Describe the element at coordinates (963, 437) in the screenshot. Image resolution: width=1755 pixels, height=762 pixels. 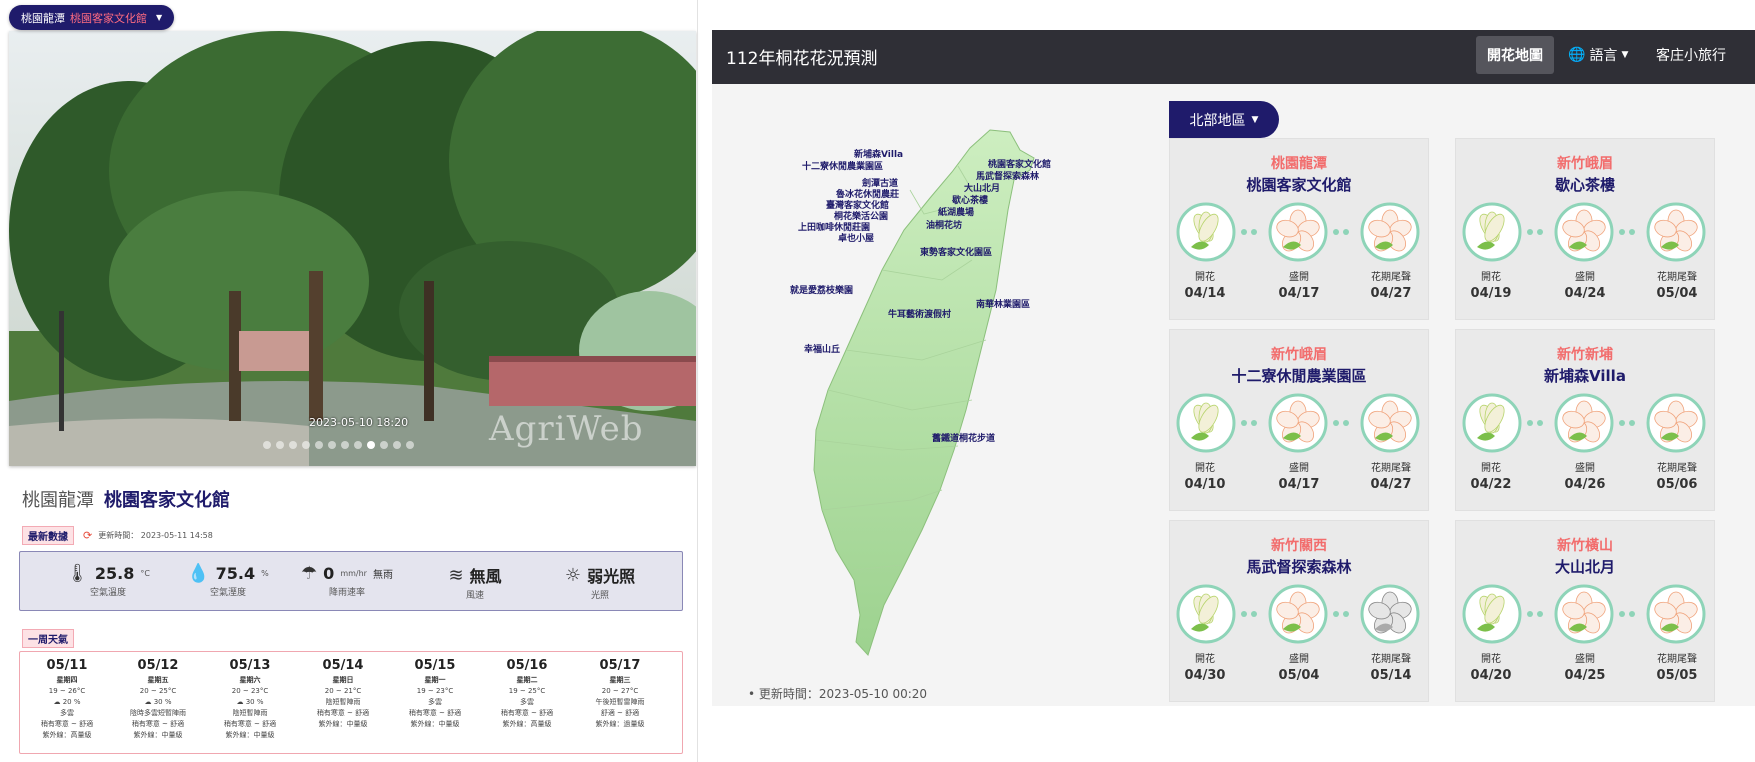
I see `map-label: 舊鐵道桐花步道` at that location.